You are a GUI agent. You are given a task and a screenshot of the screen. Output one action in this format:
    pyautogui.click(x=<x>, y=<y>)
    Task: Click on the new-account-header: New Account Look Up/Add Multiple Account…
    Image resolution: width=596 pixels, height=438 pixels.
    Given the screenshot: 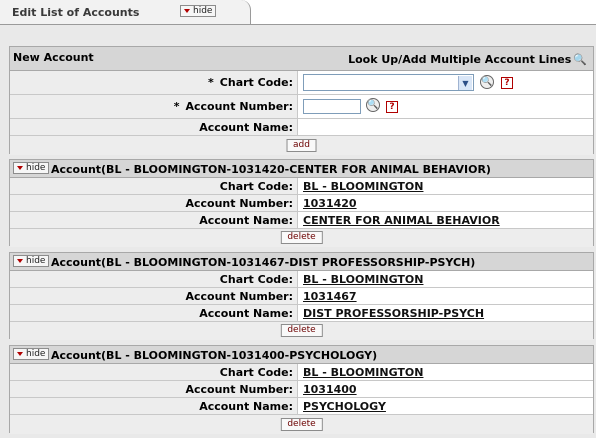 What is the action you would take?
    pyautogui.click(x=301, y=59)
    